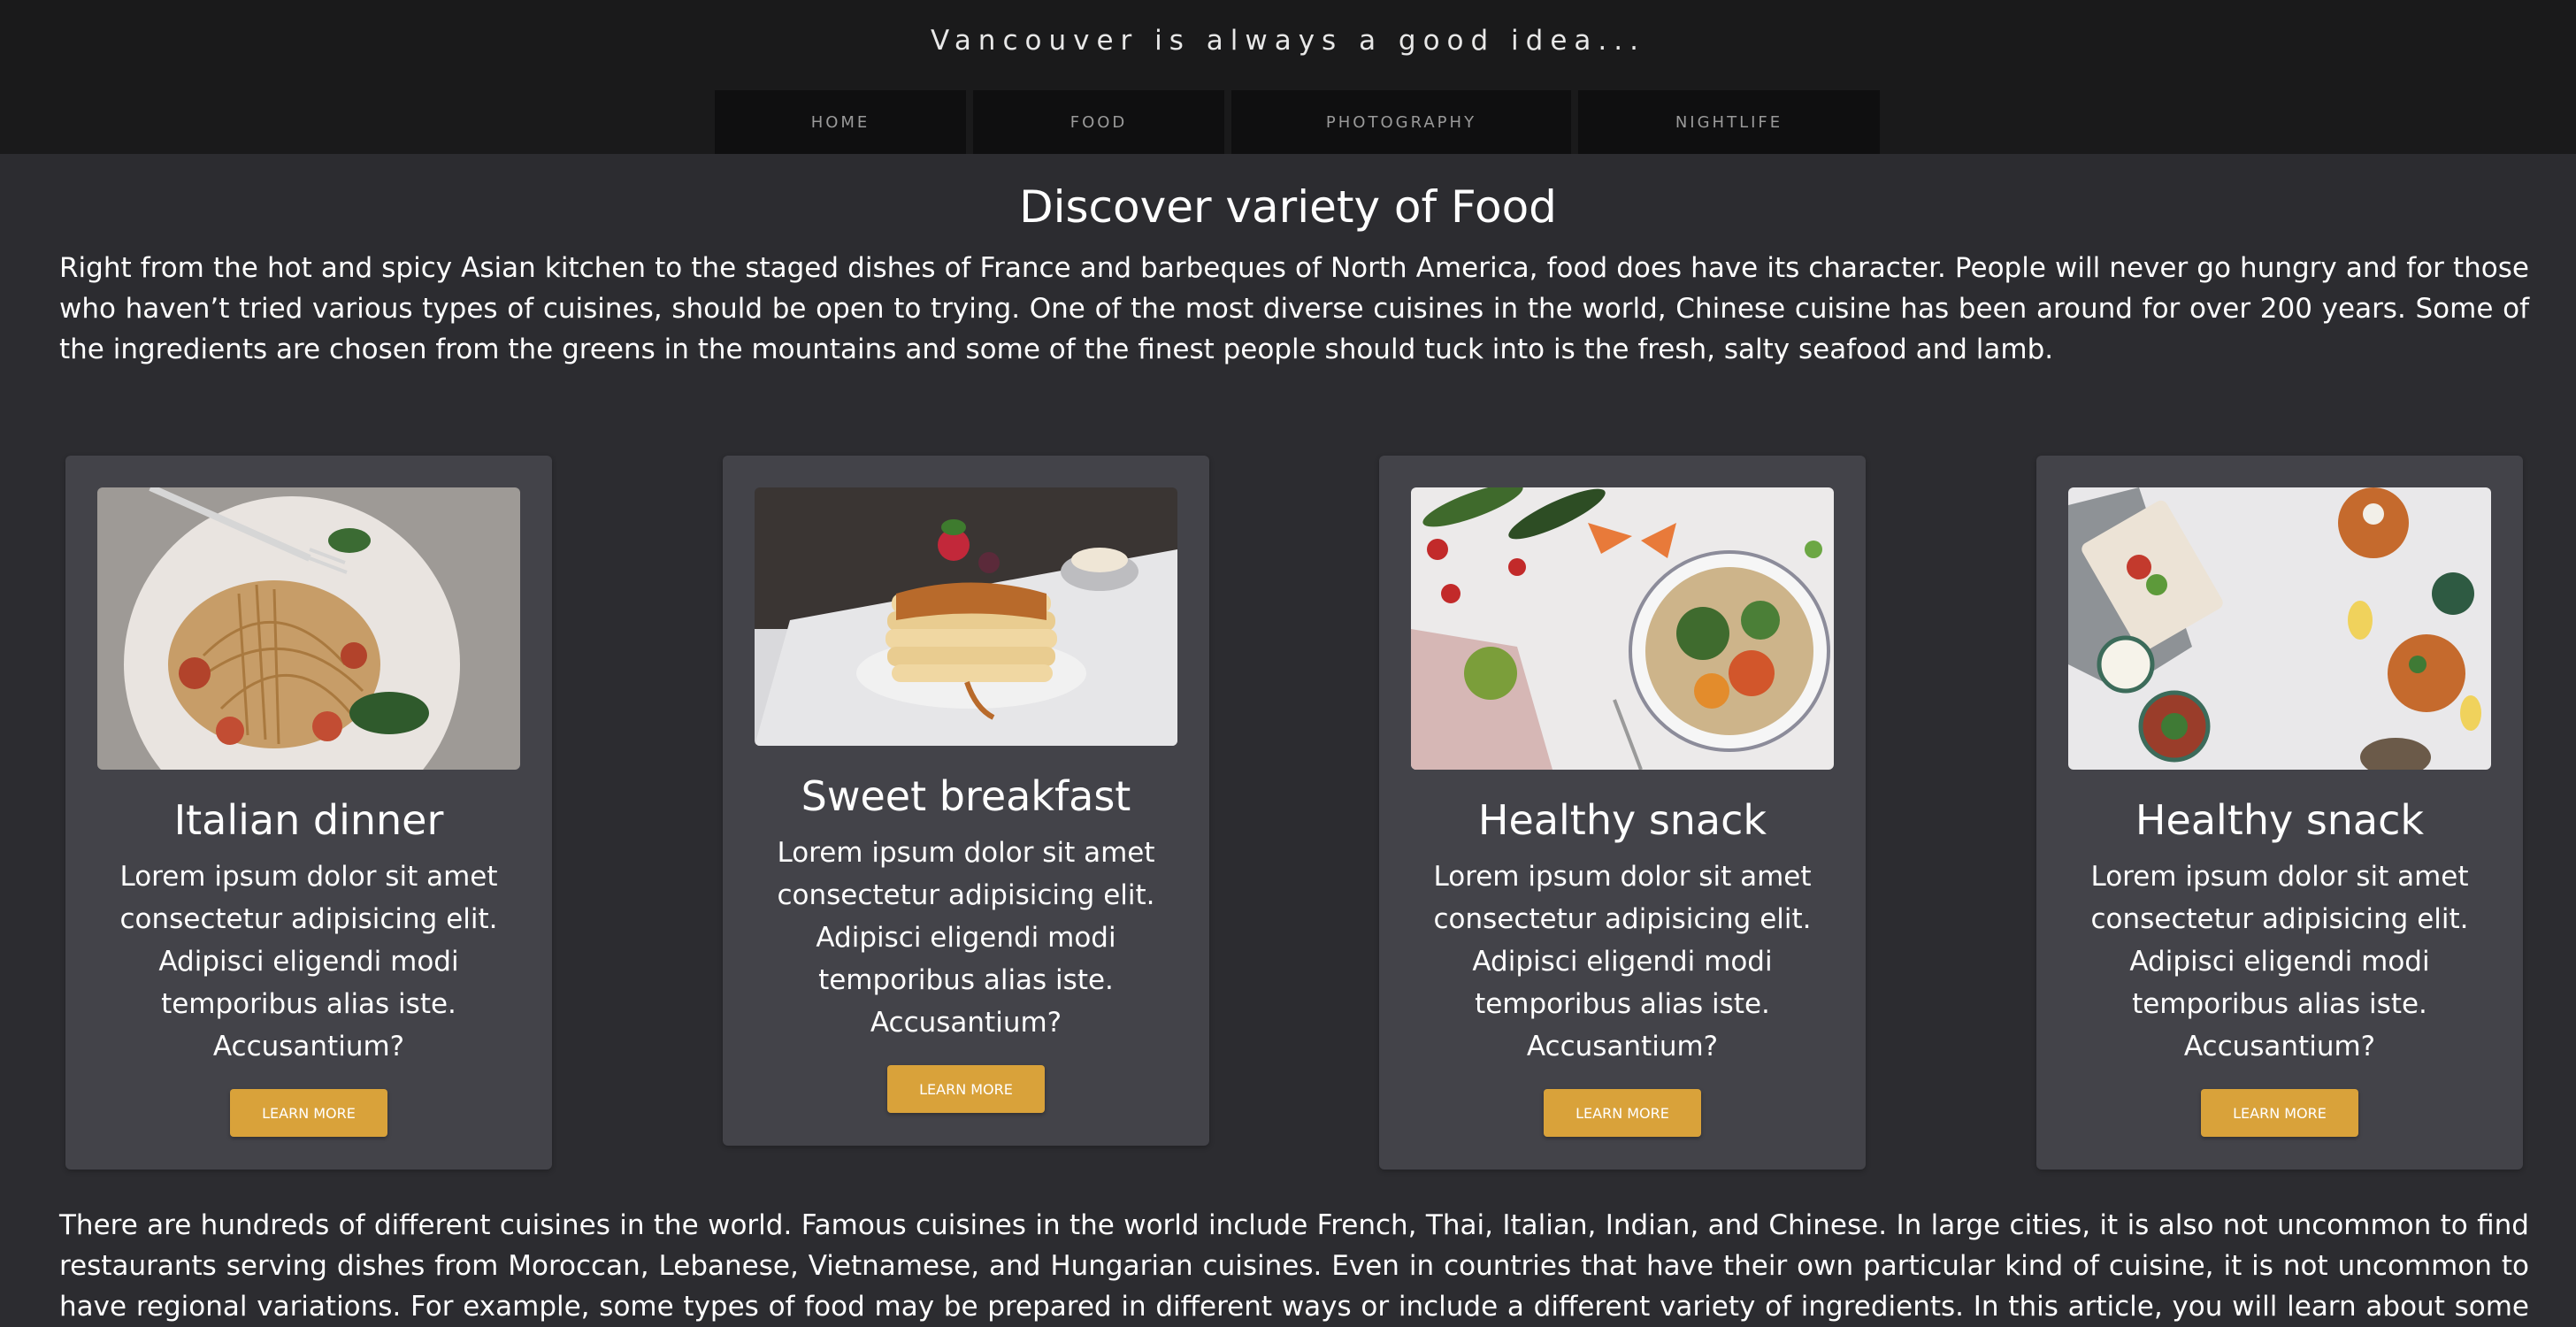 The image size is (2576, 1327). I want to click on pancakes-photo, so click(966, 616).